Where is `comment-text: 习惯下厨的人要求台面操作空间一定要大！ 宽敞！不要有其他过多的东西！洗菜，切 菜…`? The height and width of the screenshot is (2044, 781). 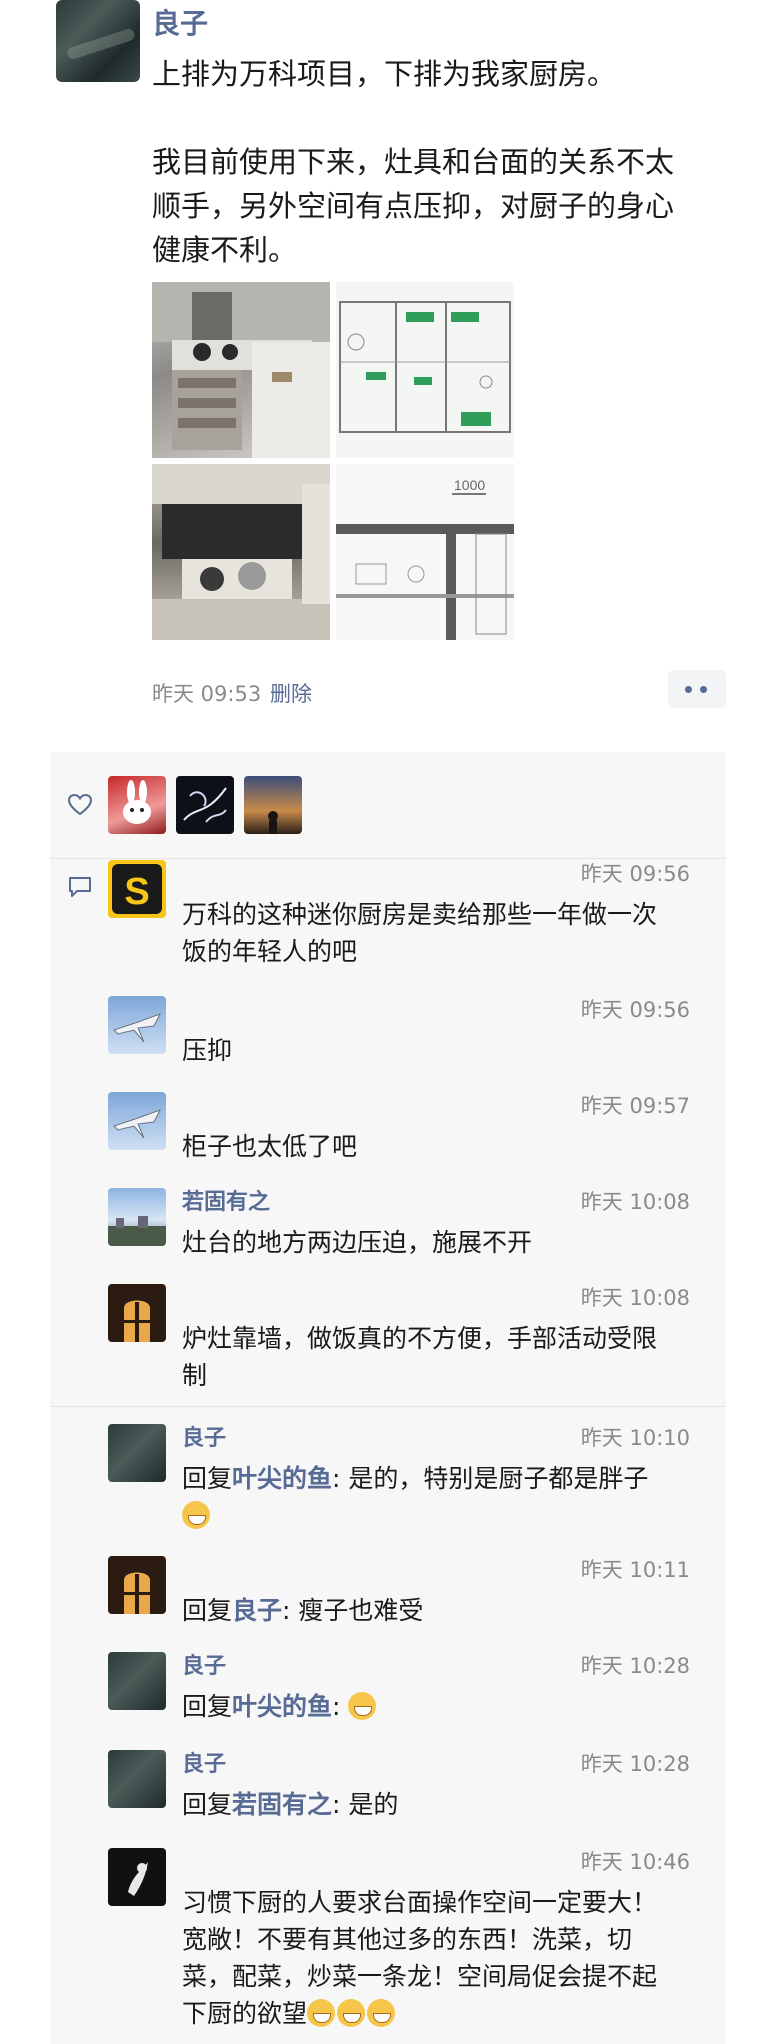
comment-text: 习惯下厨的人要求台面操作空间一定要大！ 宽敞！不要有其他过多的东西！洗菜，切 菜… is located at coordinates (437, 1958).